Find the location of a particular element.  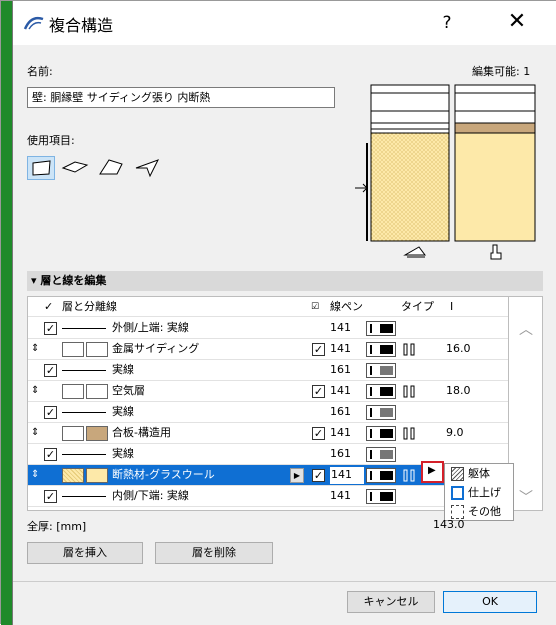

title-bar: 複合構造 ? ✕ is located at coordinates (284, 23).